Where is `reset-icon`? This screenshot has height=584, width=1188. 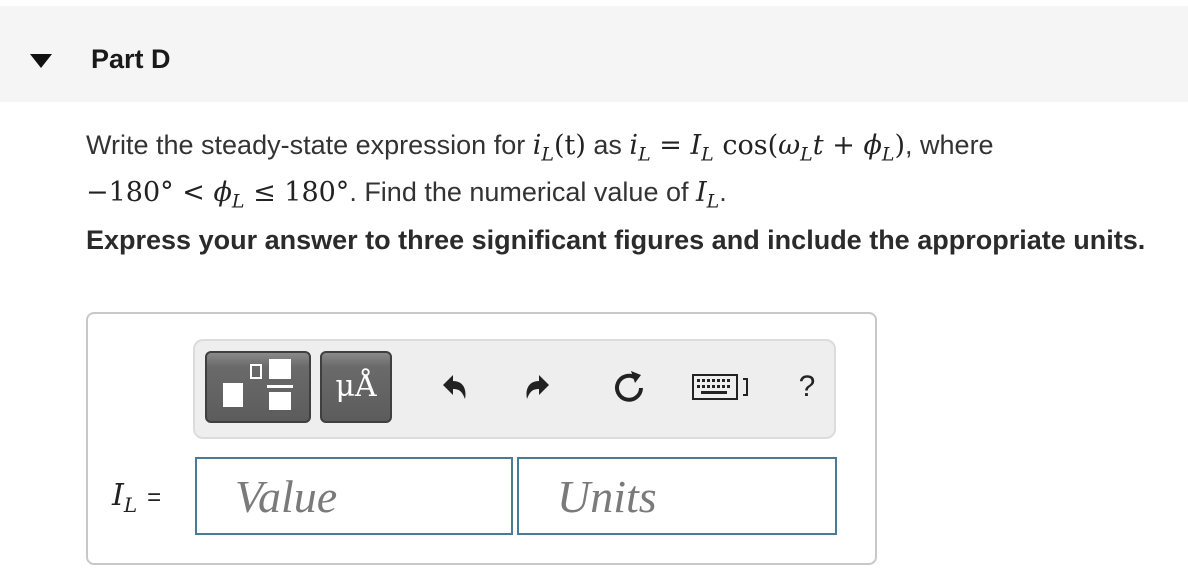 reset-icon is located at coordinates (629, 387).